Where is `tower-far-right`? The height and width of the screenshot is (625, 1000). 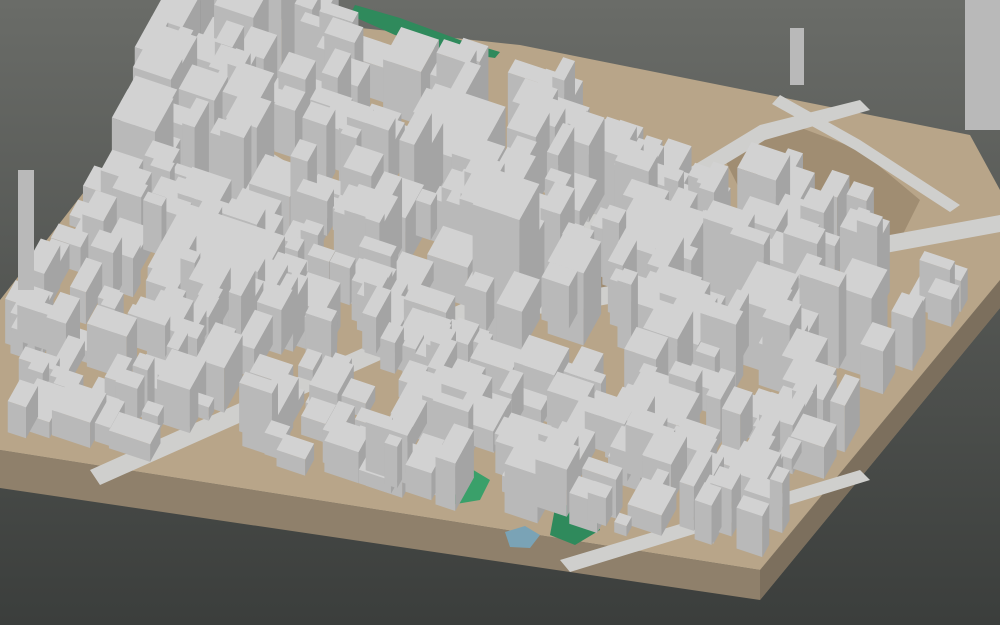
tower-far-right is located at coordinates (982, 65).